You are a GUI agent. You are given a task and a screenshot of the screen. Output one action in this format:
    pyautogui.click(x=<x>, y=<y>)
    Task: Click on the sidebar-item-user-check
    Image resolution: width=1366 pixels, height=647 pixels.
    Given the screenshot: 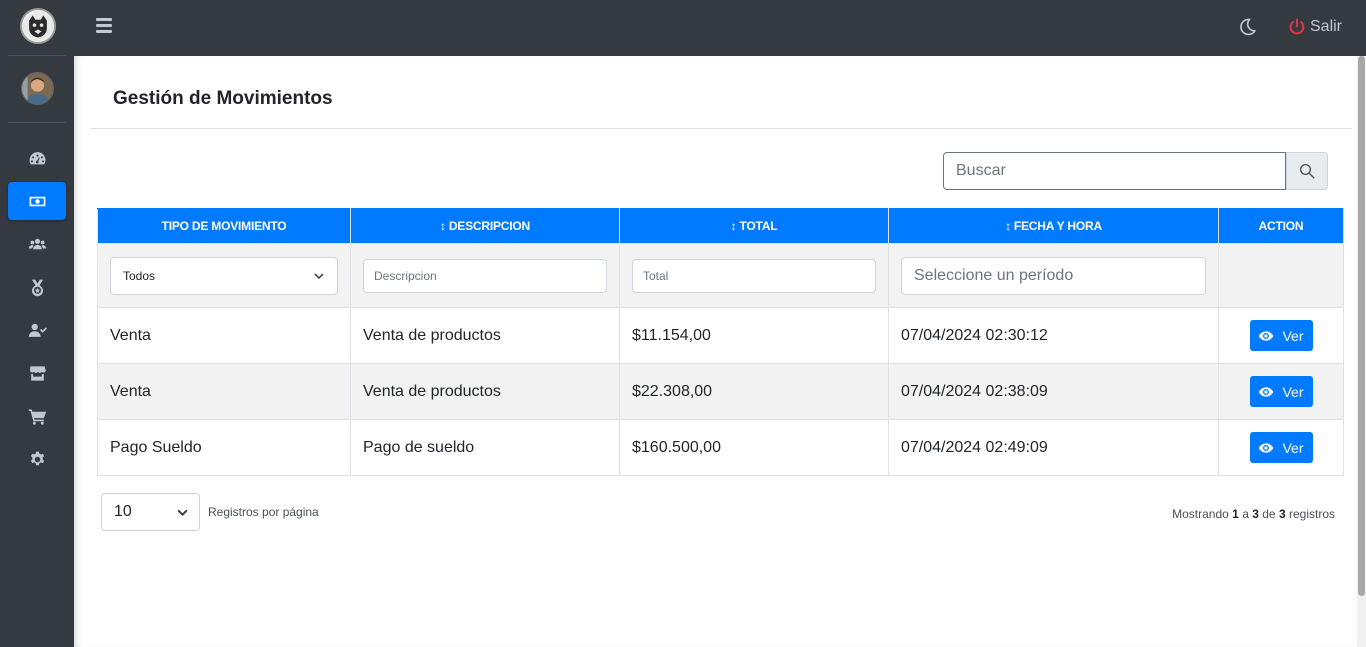 What is the action you would take?
    pyautogui.click(x=37, y=330)
    